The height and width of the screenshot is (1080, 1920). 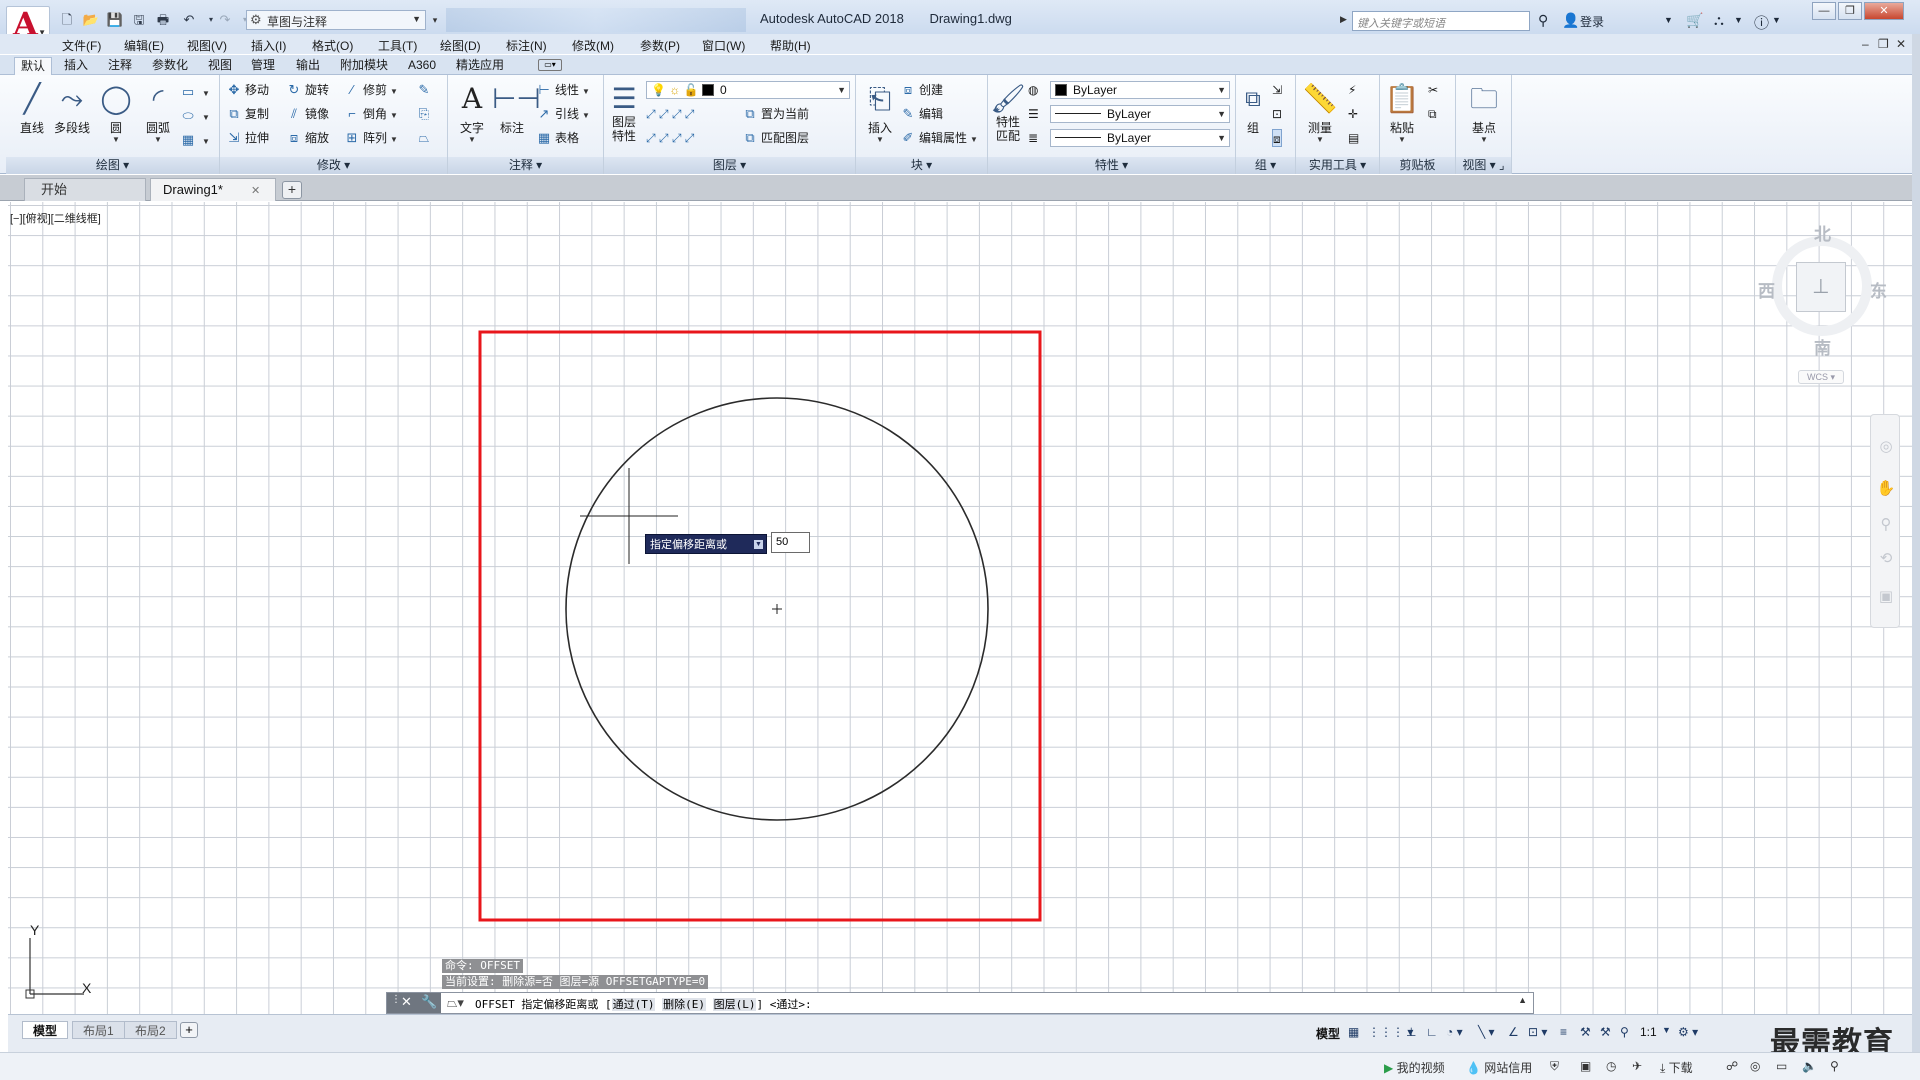 I want to click on maximize-button: ❐, so click(x=1850, y=11).